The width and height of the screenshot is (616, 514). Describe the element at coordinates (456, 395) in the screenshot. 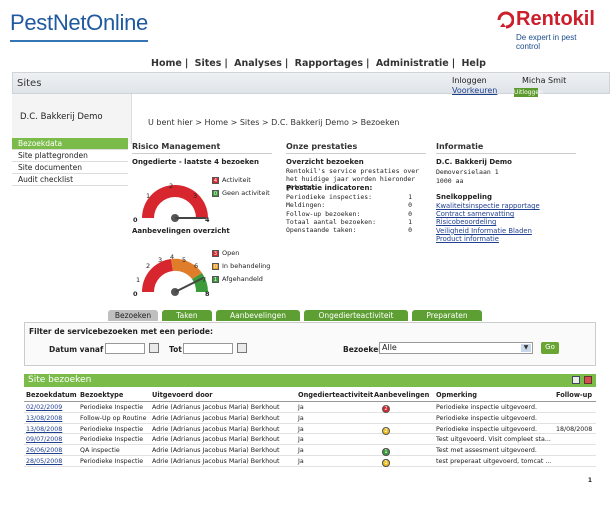

I see `col-opmerking: Opmerking` at that location.